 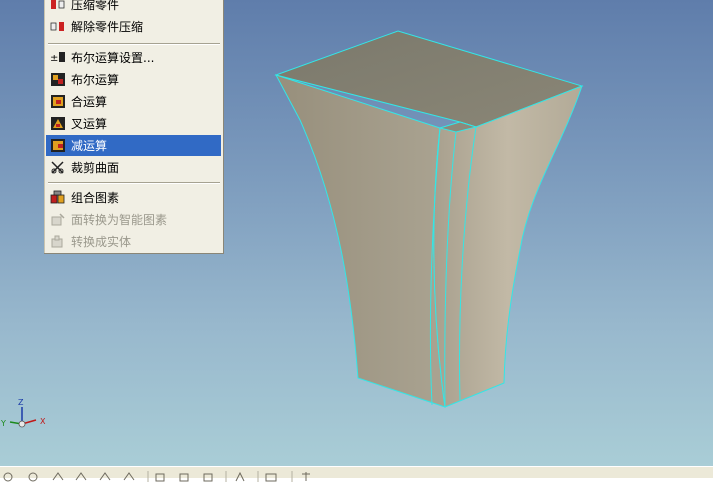 What do you see at coordinates (57, 26) in the screenshot?
I see `uncompress-part-icon` at bounding box center [57, 26].